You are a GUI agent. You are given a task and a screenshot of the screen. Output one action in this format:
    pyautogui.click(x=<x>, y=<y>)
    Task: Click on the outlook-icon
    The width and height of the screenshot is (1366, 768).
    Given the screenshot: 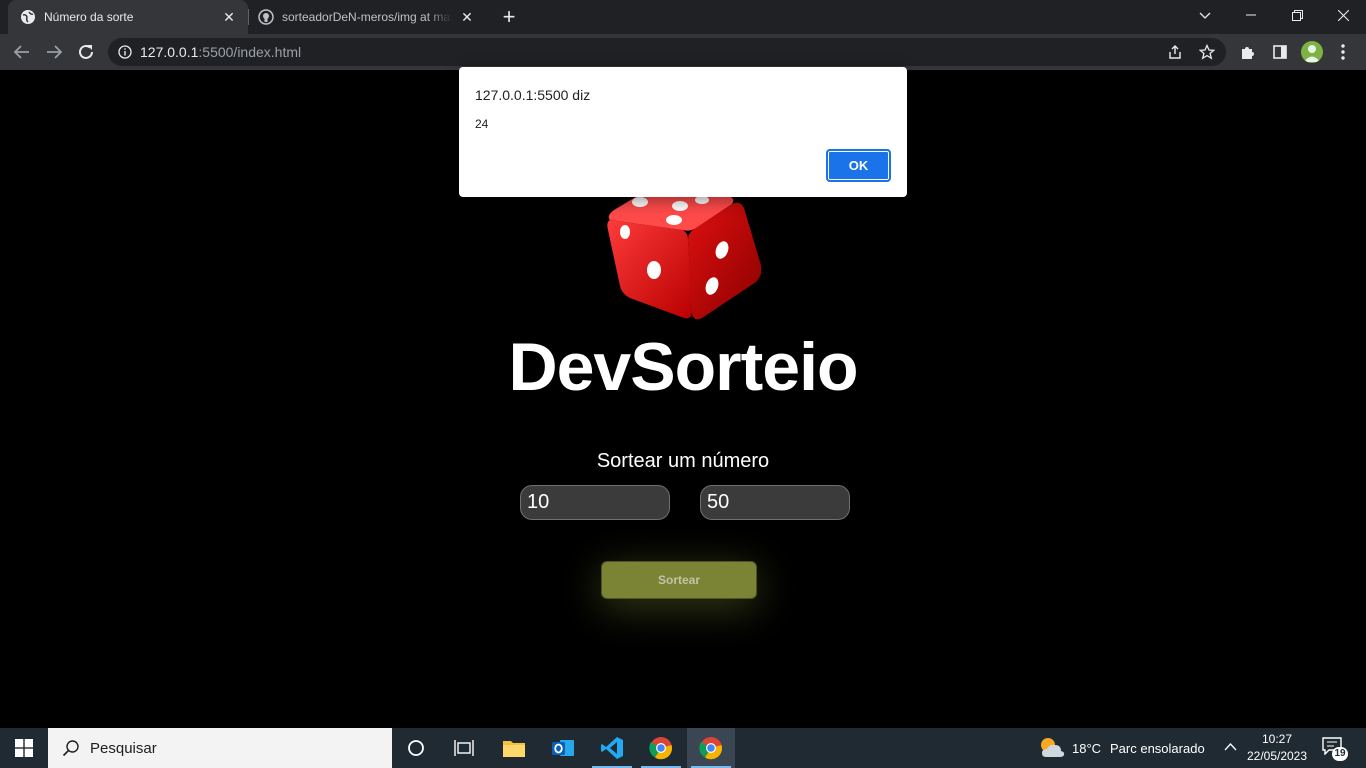 What is the action you would take?
    pyautogui.click(x=563, y=748)
    